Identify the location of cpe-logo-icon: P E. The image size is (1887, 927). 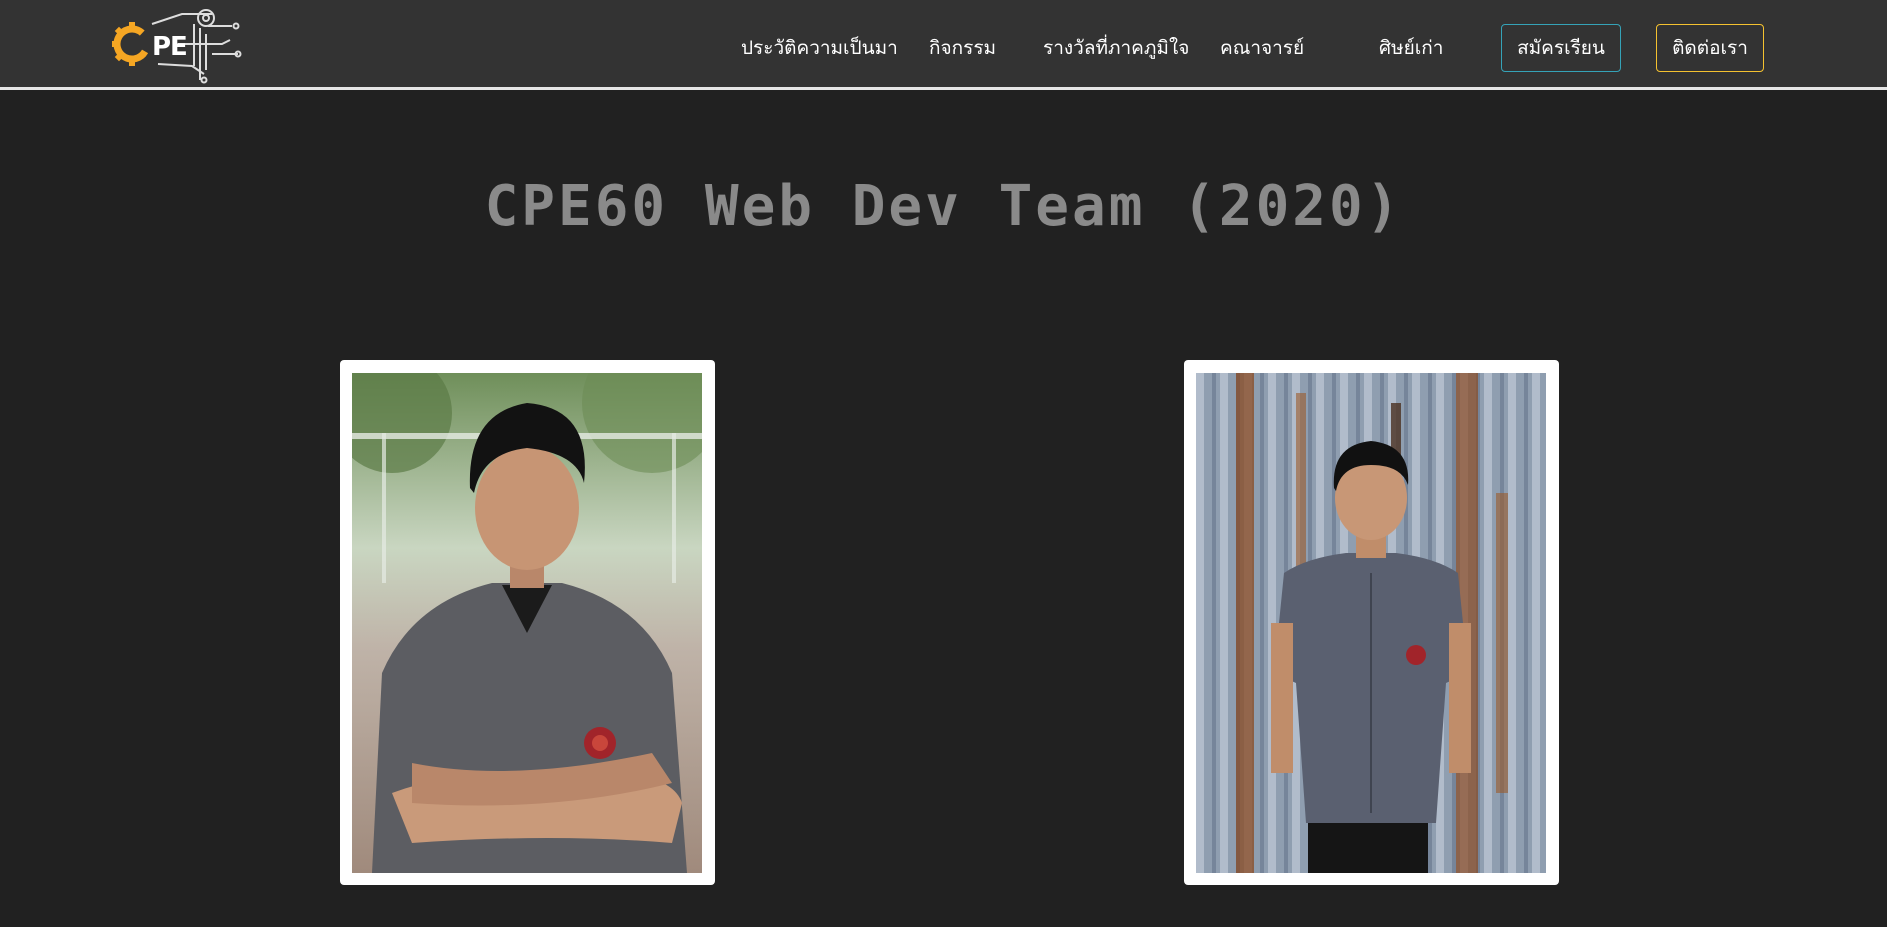
(177, 46).